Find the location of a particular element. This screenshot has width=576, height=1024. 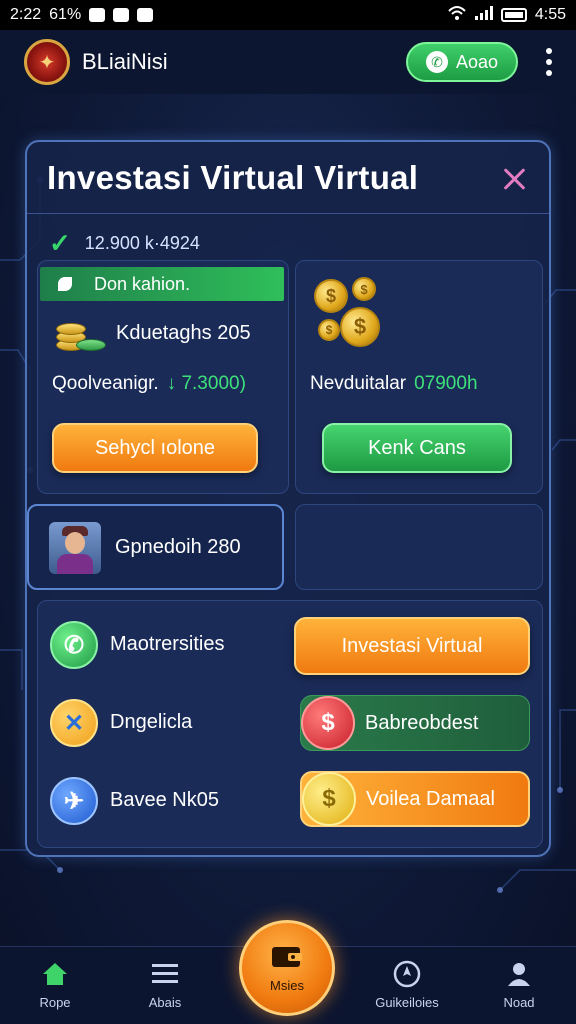

status-time: 2:22 is located at coordinates (26, 14).